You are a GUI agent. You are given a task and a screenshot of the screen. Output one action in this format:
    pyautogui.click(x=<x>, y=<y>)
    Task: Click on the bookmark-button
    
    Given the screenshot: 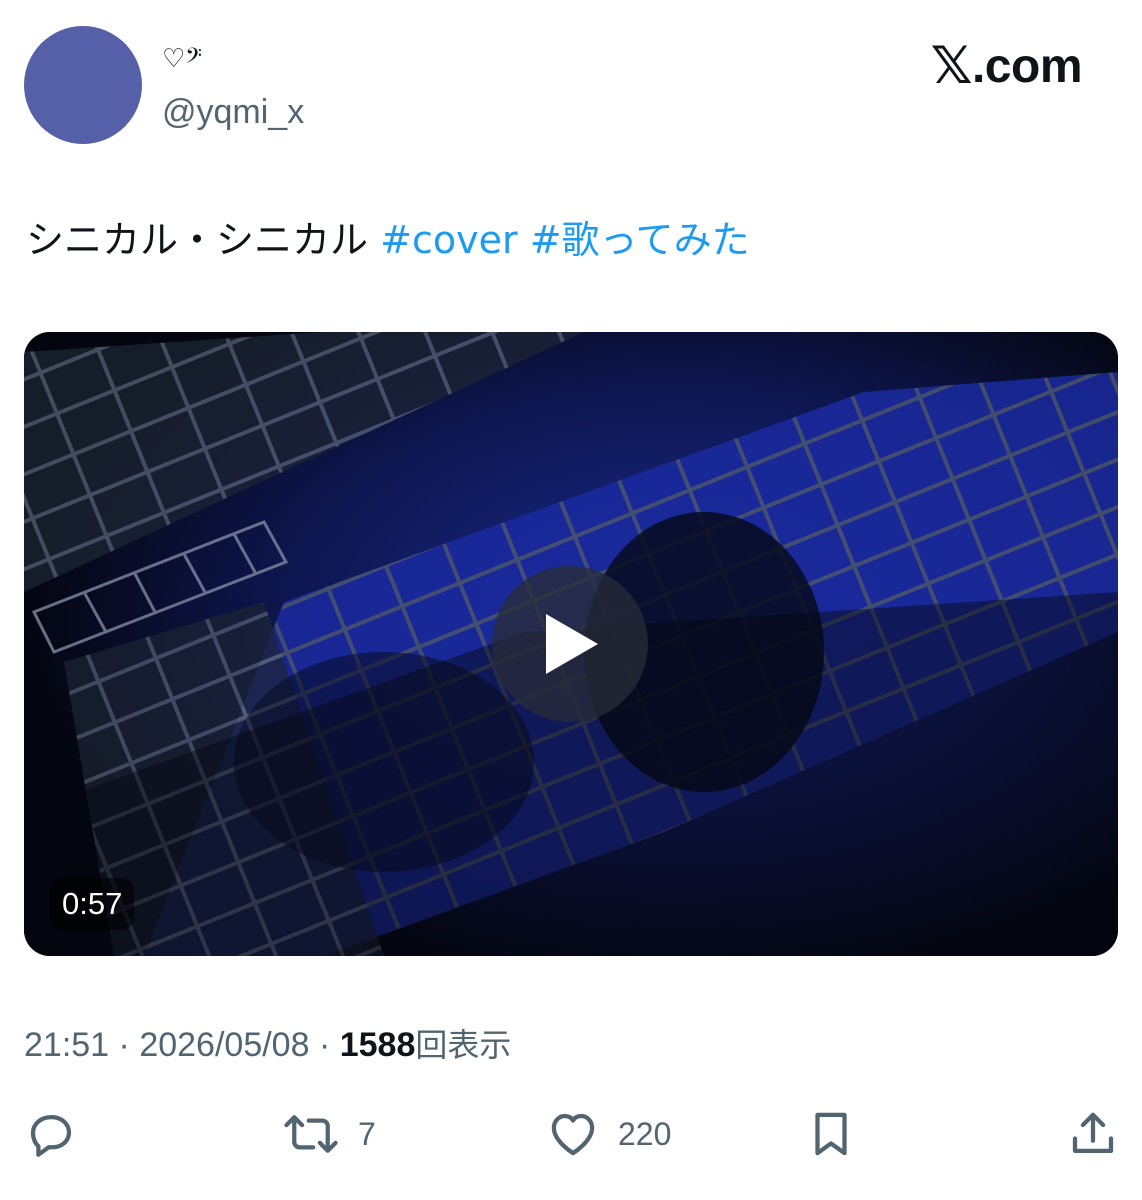 What is the action you would take?
    pyautogui.click(x=831, y=1134)
    